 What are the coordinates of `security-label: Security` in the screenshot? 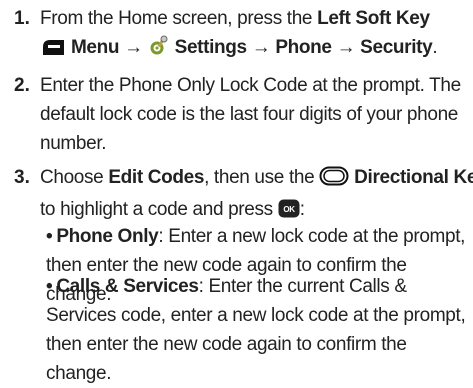 It's located at (396, 47).